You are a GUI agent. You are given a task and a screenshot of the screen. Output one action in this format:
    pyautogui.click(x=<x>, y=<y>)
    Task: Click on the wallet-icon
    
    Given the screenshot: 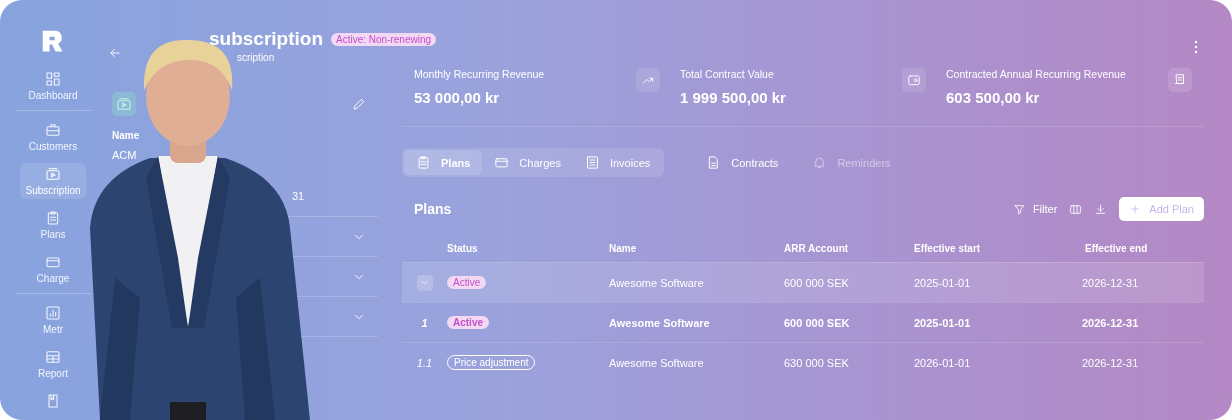 What is the action you would take?
    pyautogui.click(x=914, y=80)
    